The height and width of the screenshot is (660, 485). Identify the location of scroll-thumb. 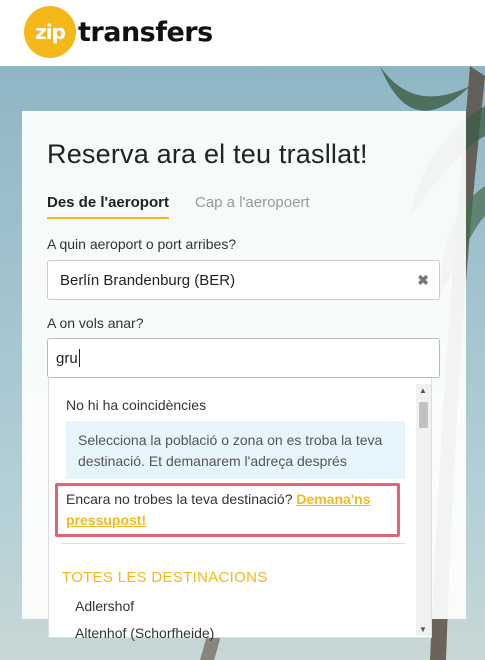
(423, 415).